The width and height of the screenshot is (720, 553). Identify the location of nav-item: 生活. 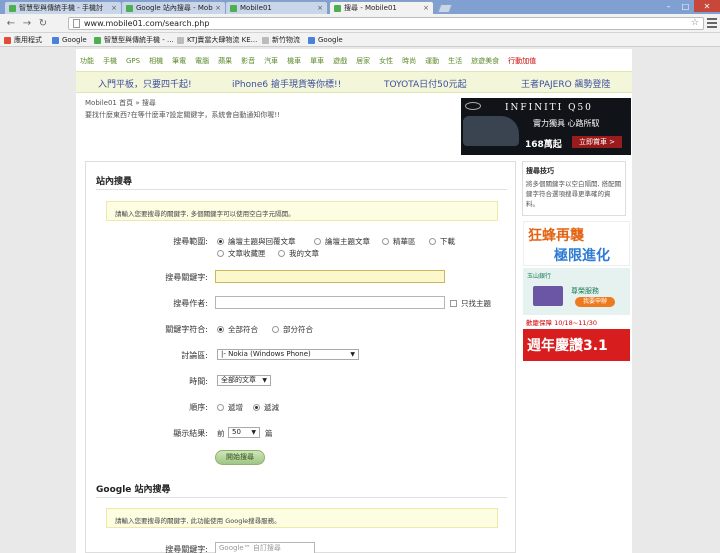
(455, 61).